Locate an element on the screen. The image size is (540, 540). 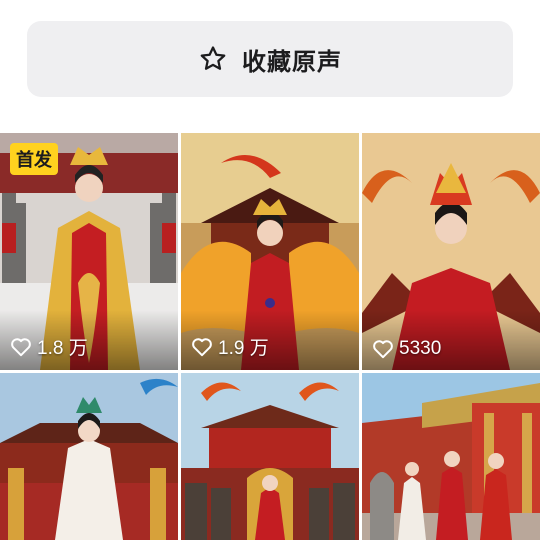
like-count: 1.9 万 is located at coordinates (230, 346).